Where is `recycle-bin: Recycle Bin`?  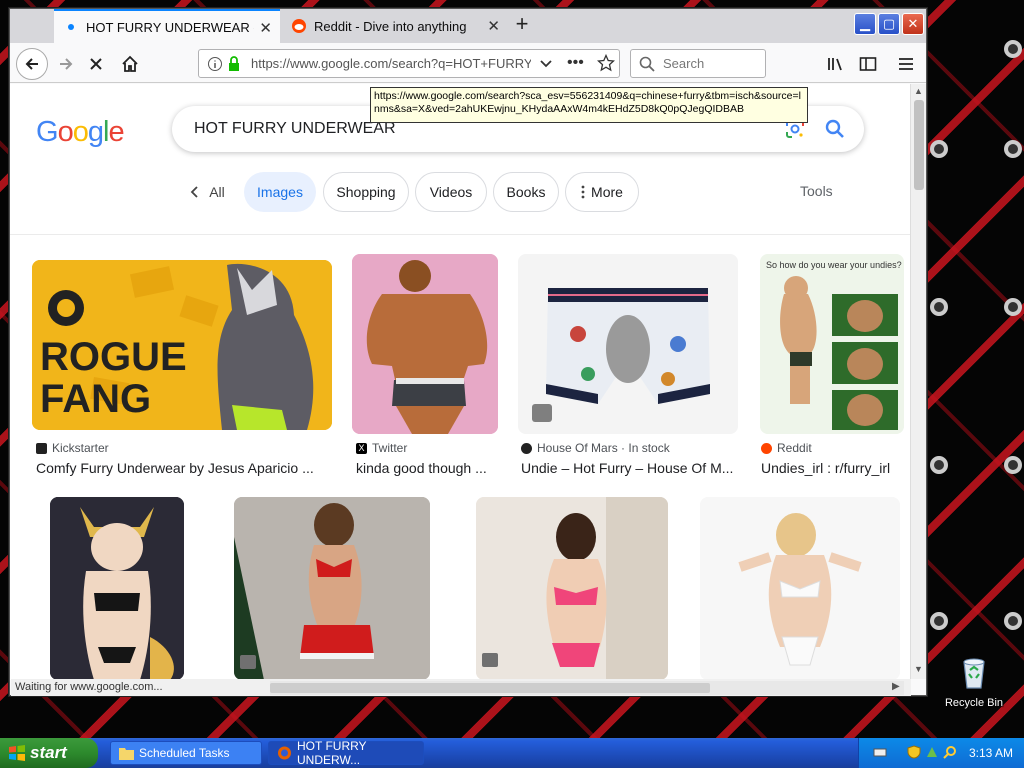
recycle-bin: Recycle Bin is located at coordinates (974, 682).